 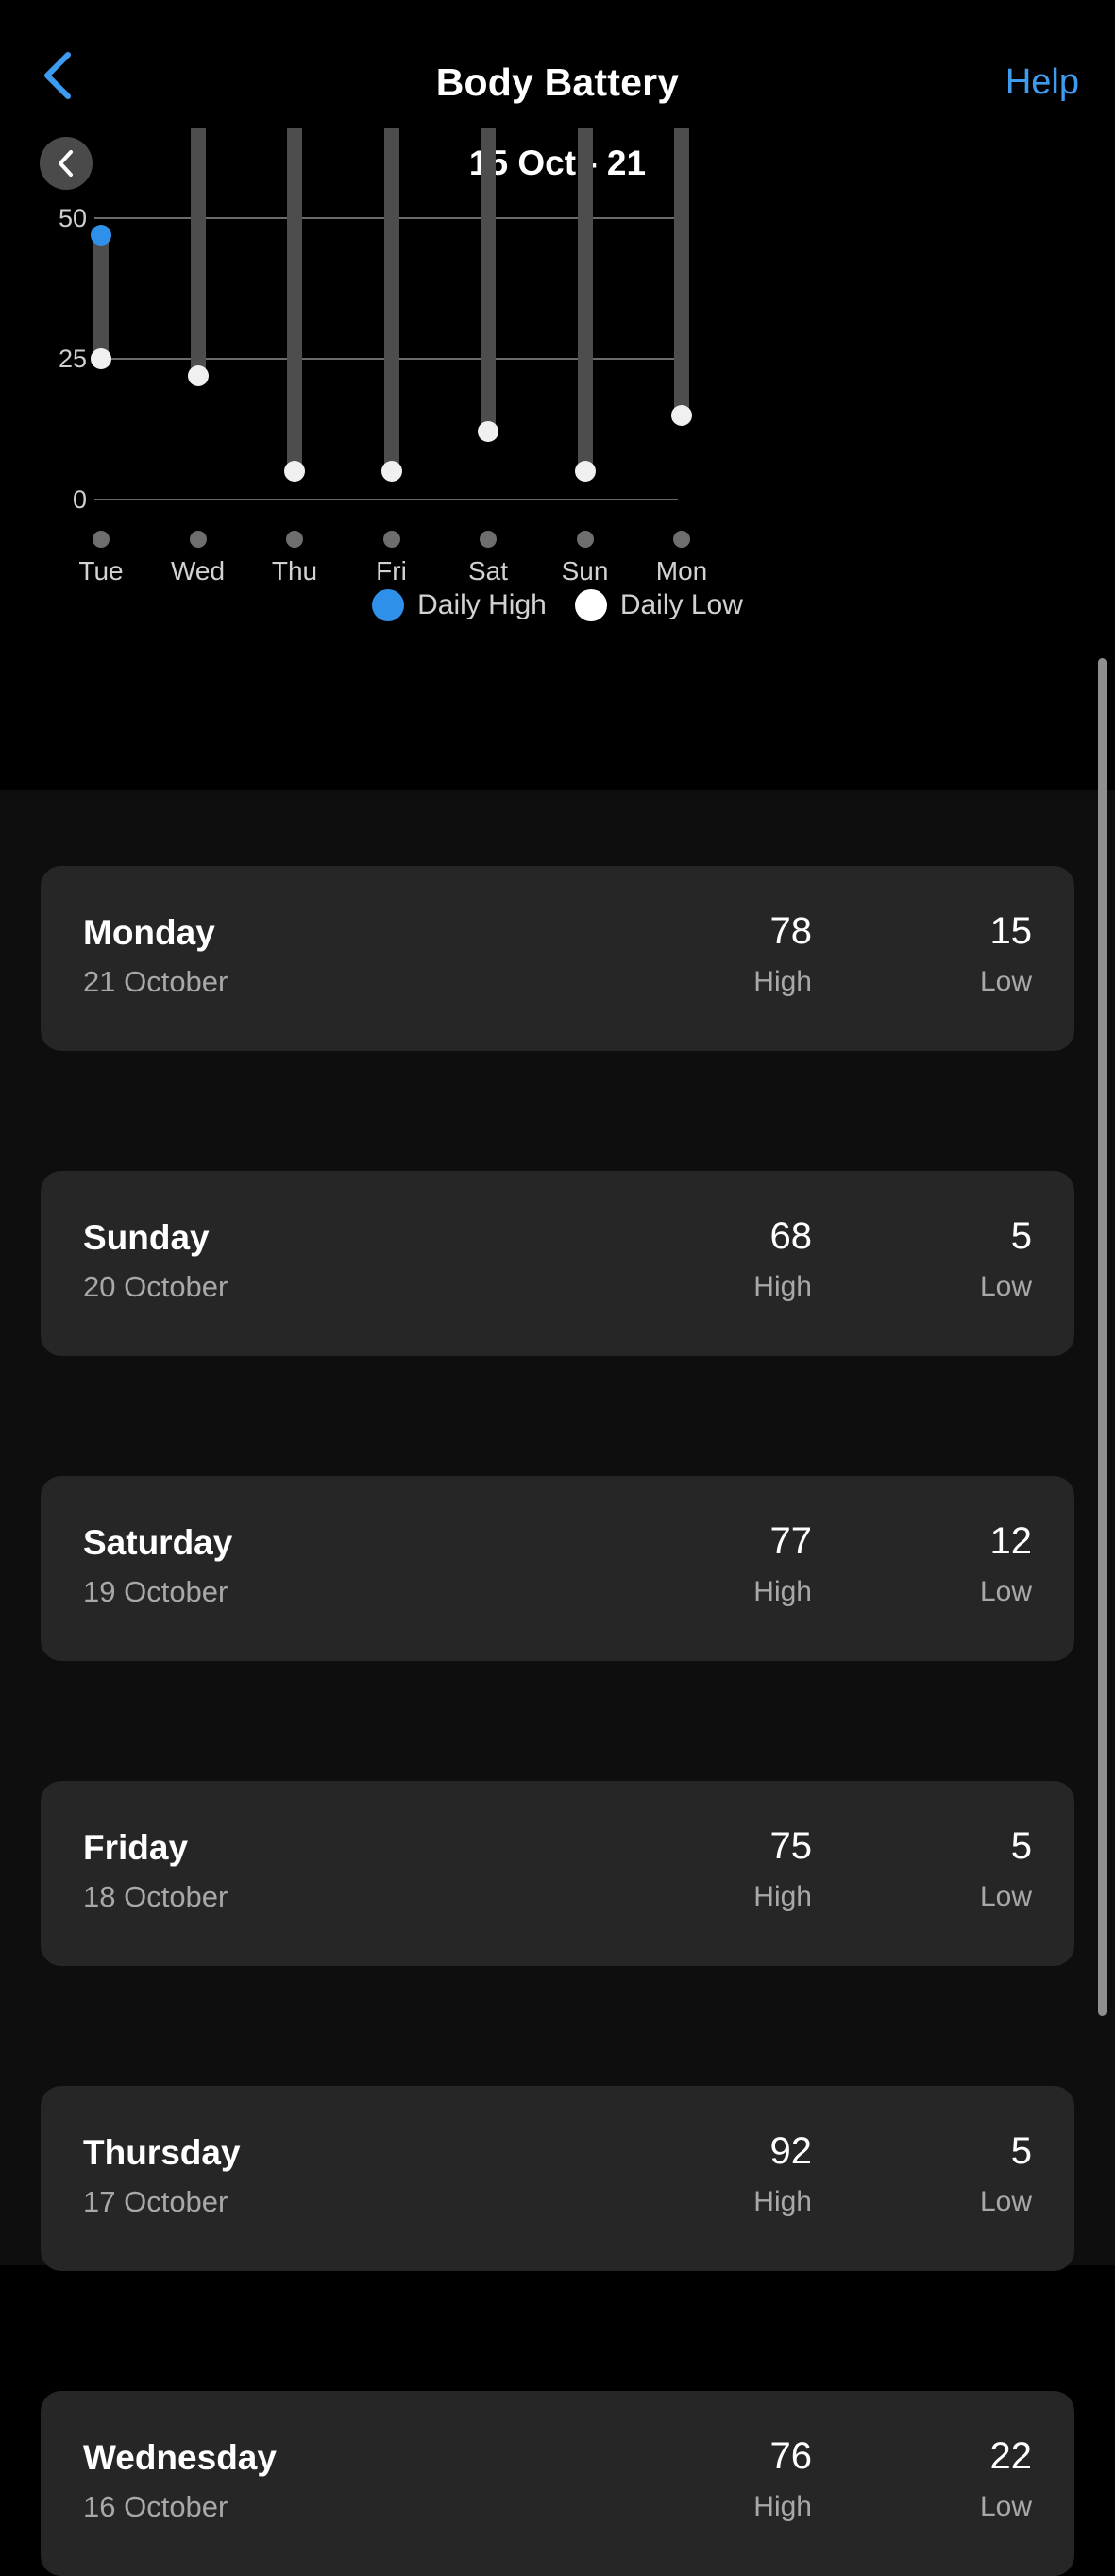 What do you see at coordinates (388, 605) in the screenshot?
I see `daily-high-swatch-icon` at bounding box center [388, 605].